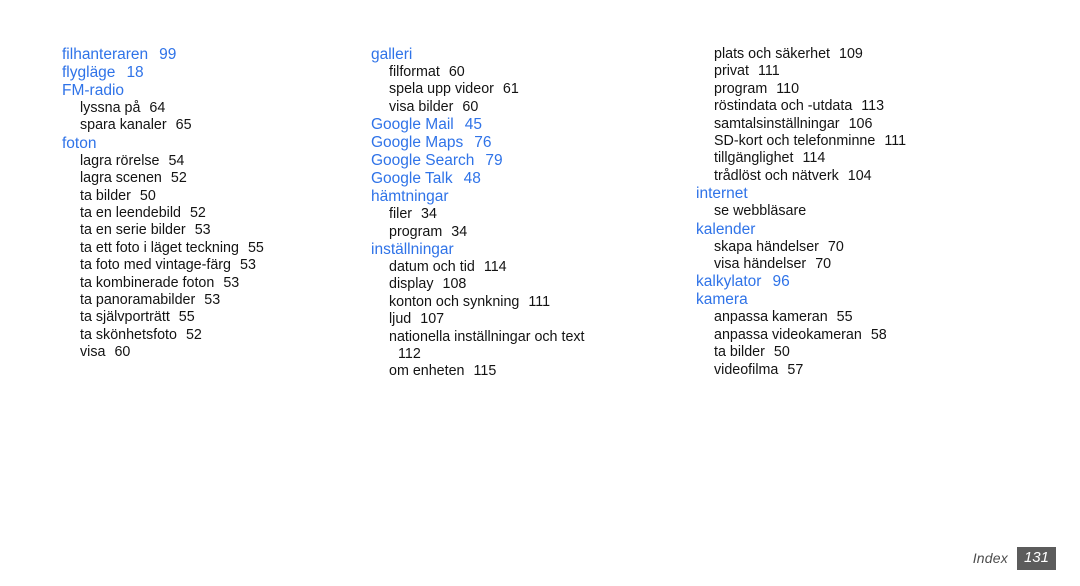 This screenshot has height=586, width=1080. Describe the element at coordinates (783, 106) in the screenshot. I see `index-entry-label: röstindata och -utdata` at that location.